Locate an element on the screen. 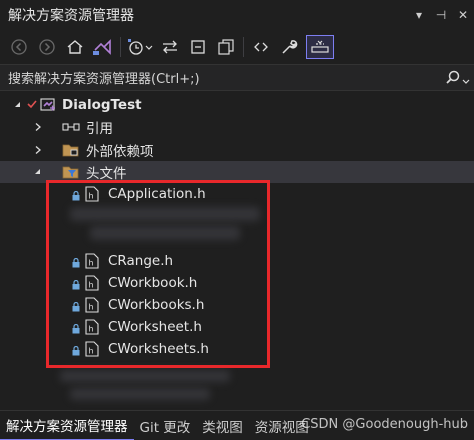  back-icon is located at coordinates (19, 47).